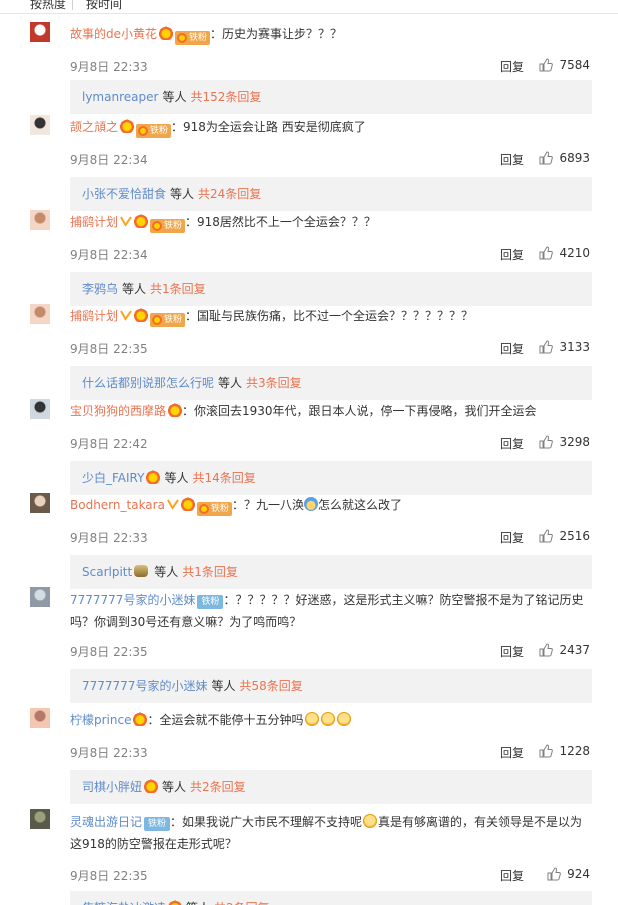  Describe the element at coordinates (331, 686) in the screenshot. I see `sub-replies-bar: 7777777号家的小迷妹 等人 共58条回复` at that location.